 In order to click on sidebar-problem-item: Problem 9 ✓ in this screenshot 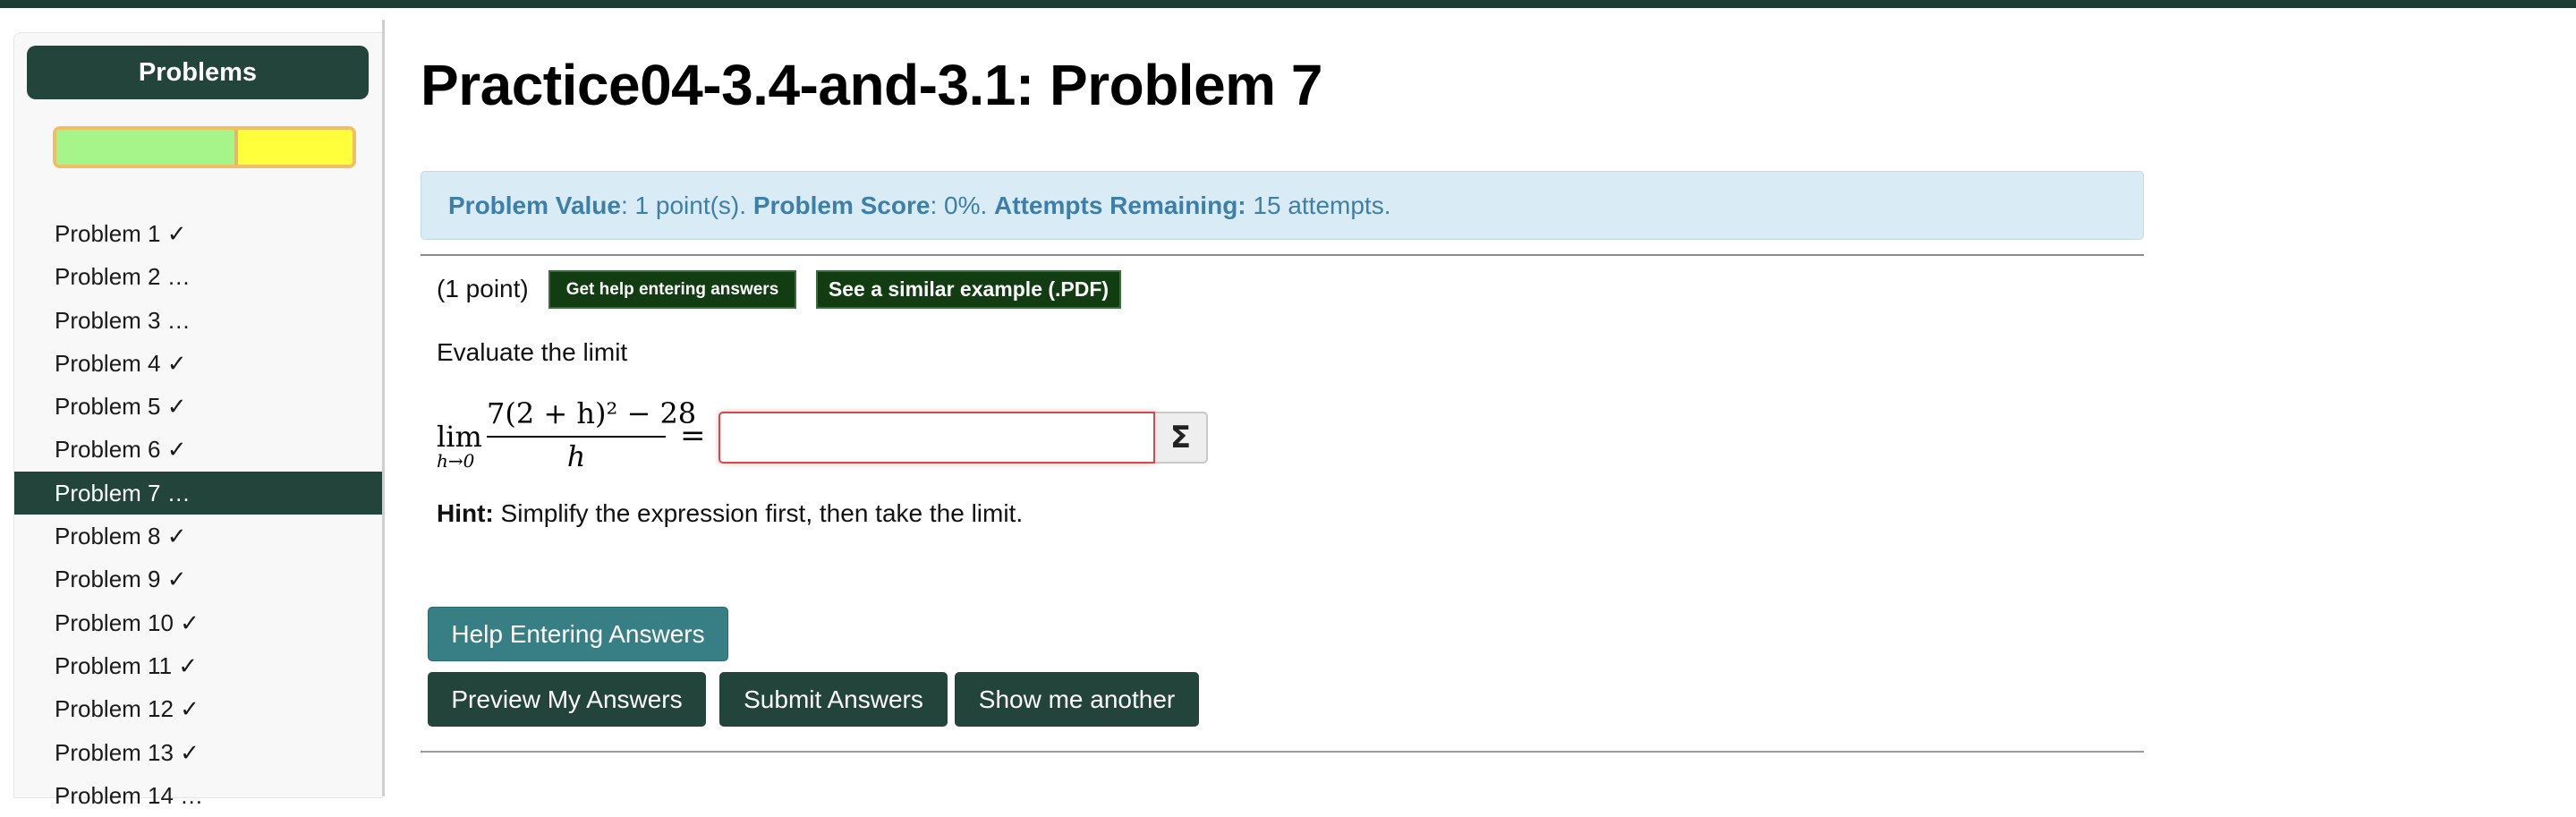, I will do `click(198, 578)`.